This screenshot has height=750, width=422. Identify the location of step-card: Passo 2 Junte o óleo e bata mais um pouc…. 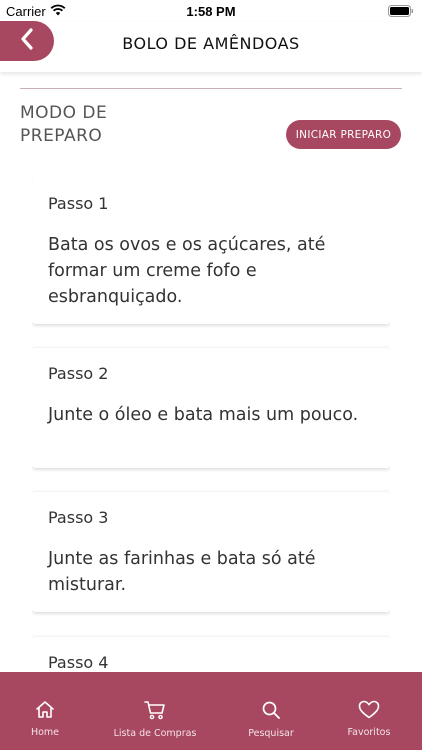
(211, 408).